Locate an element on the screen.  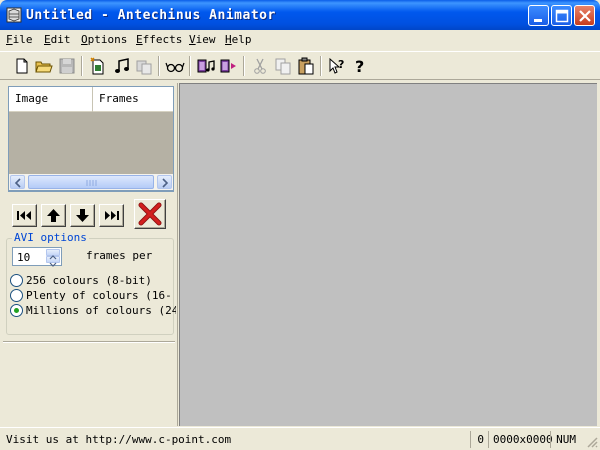
spinner-up-button is located at coordinates (53, 254).